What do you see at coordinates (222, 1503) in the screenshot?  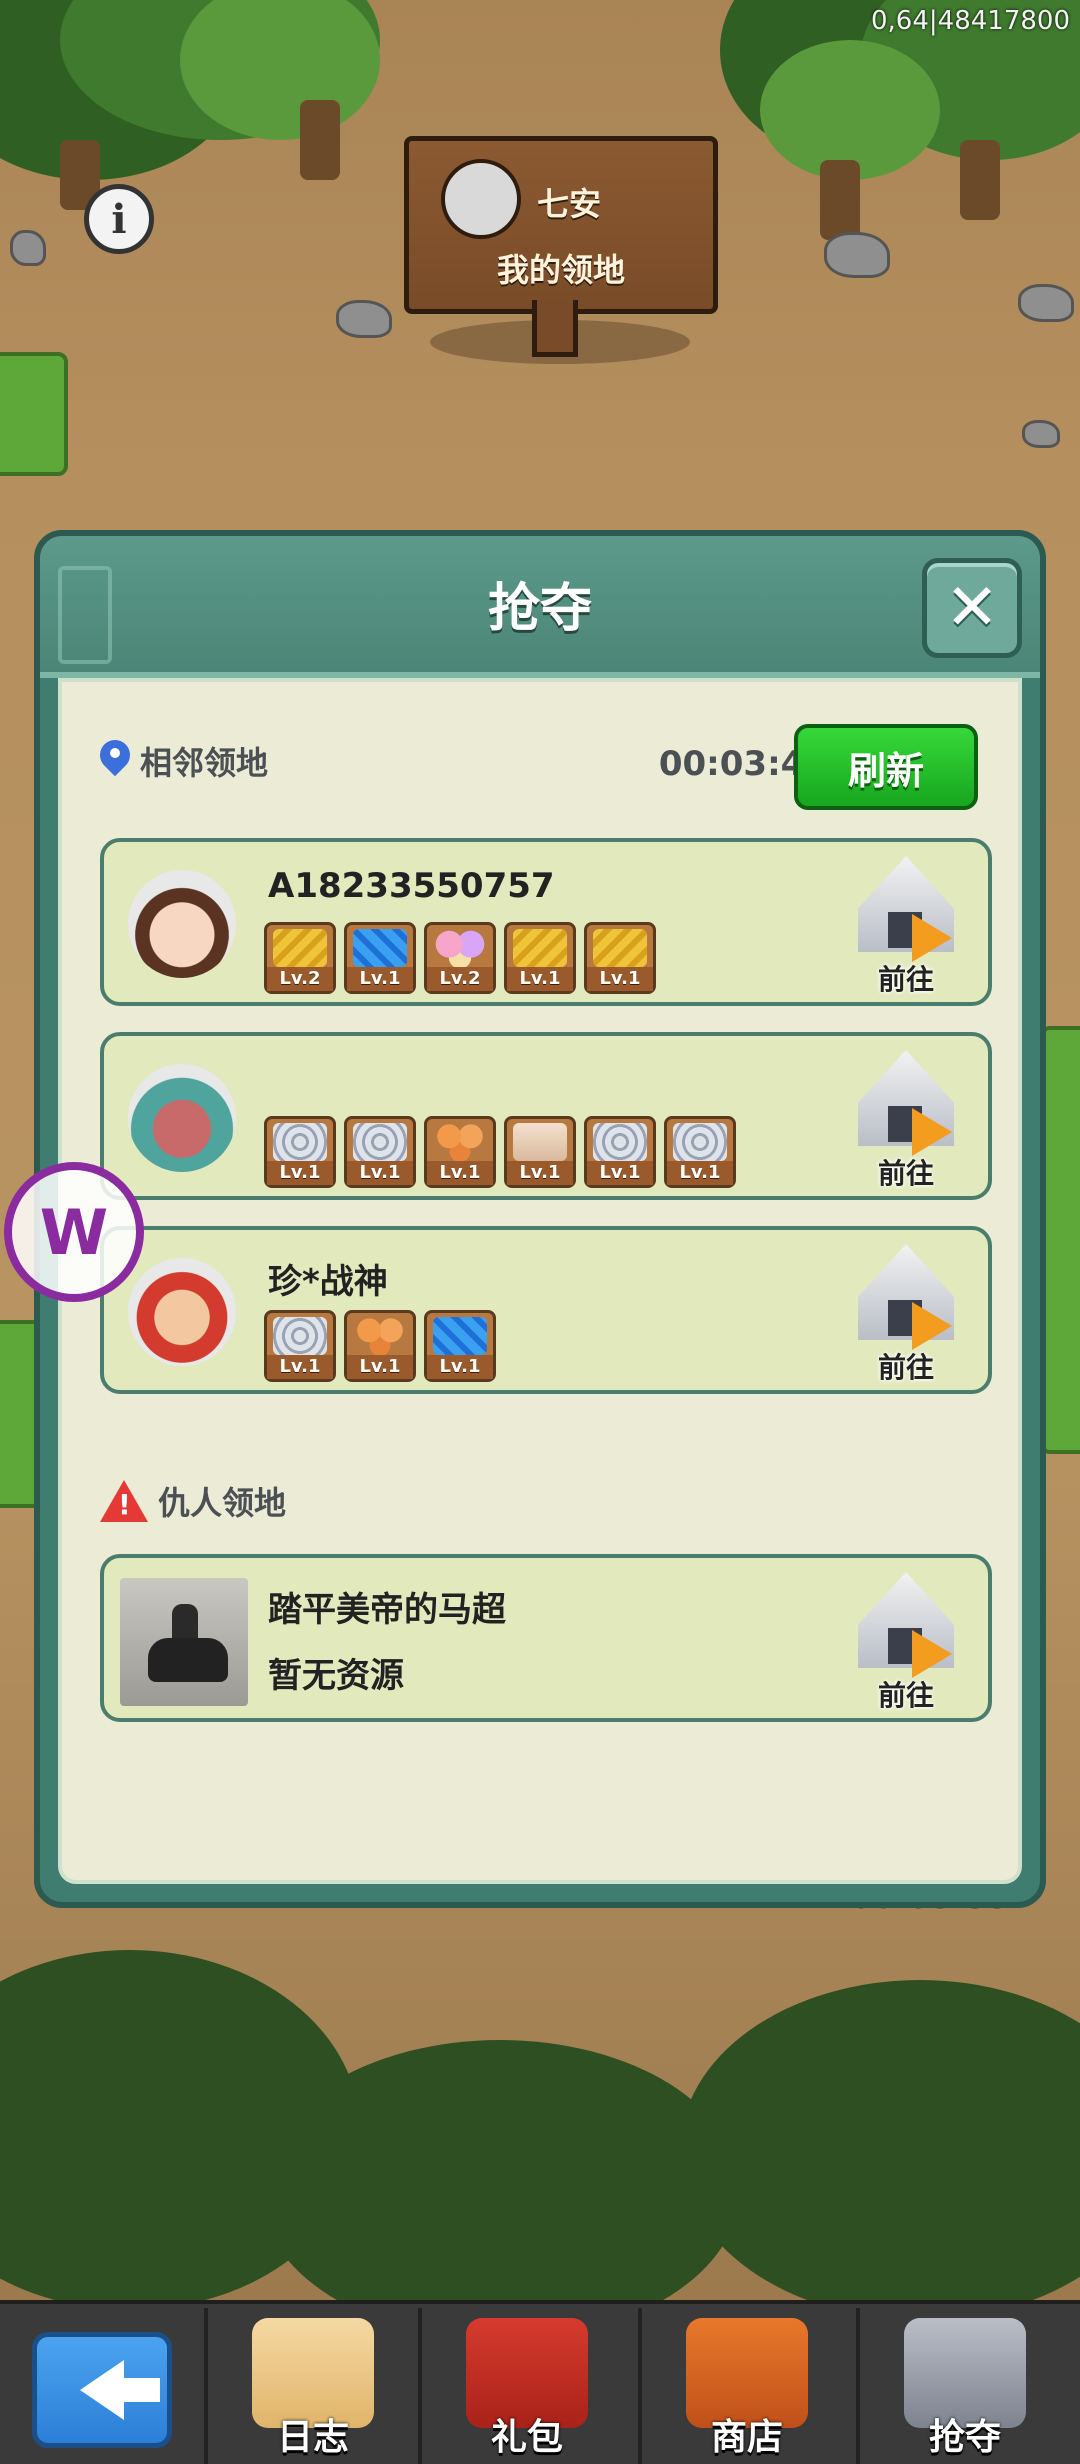 I see `enemies-label: 仇人领地` at bounding box center [222, 1503].